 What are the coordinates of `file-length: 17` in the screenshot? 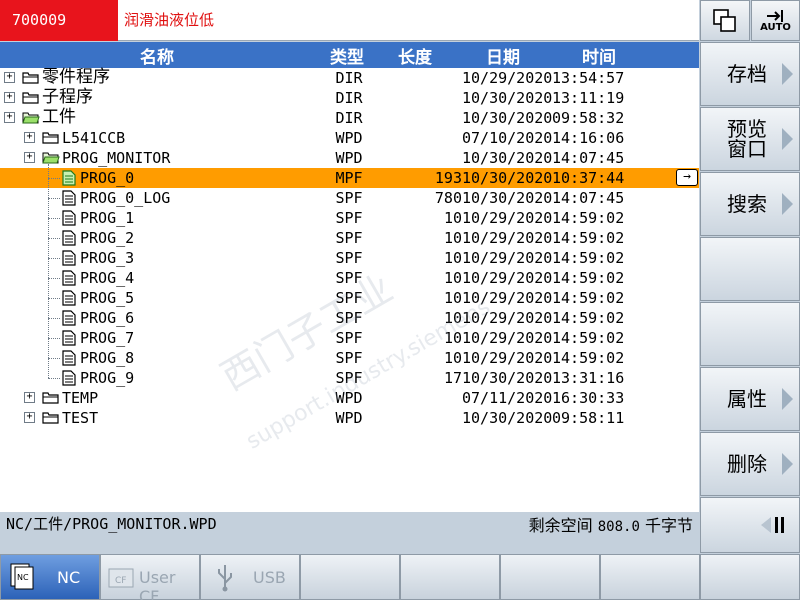 It's located at (452, 378).